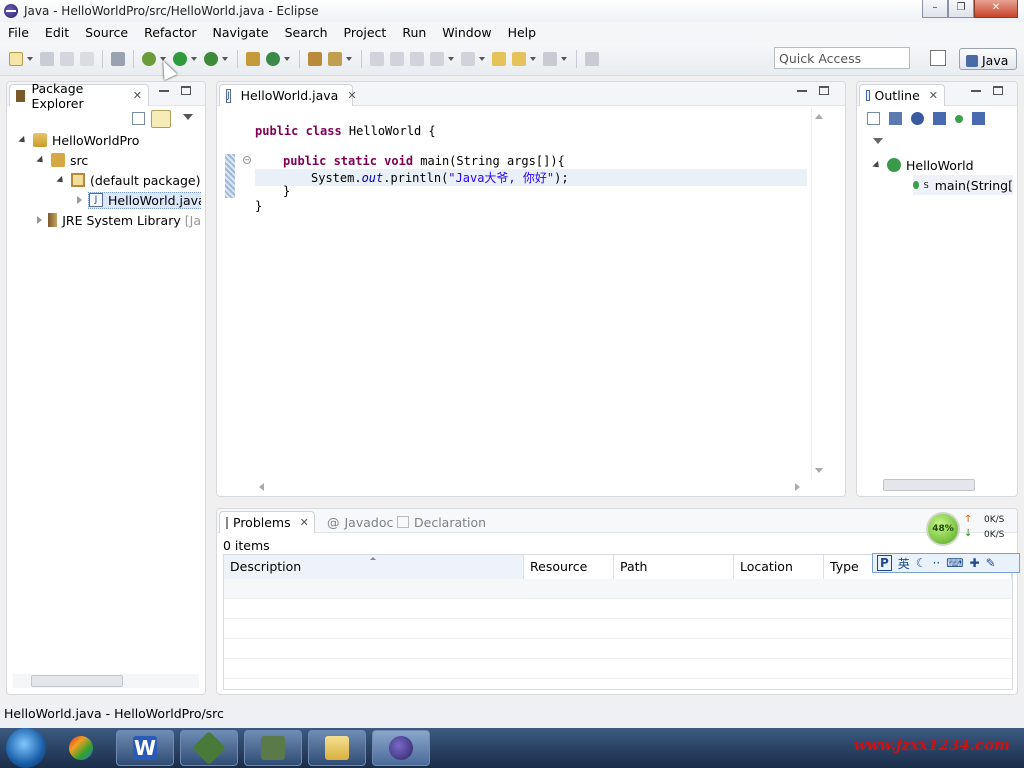 The height and width of the screenshot is (768, 1024). Describe the element at coordinates (921, 563) in the screenshot. I see `ime-moon-icon: ☾` at that location.